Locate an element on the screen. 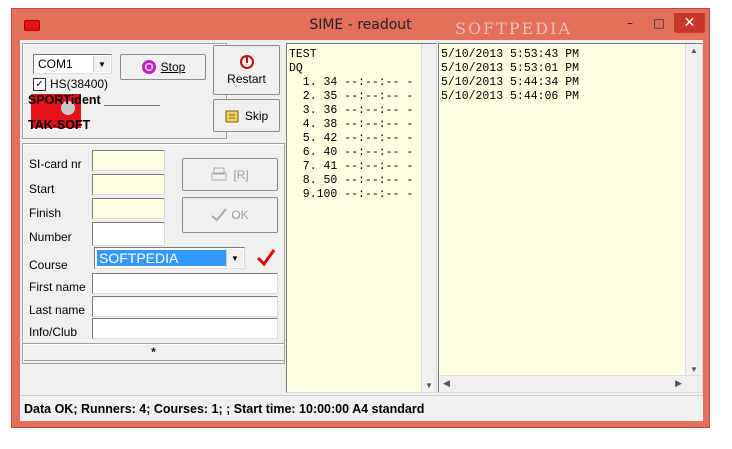  readout-line: DQ is located at coordinates (296, 68).